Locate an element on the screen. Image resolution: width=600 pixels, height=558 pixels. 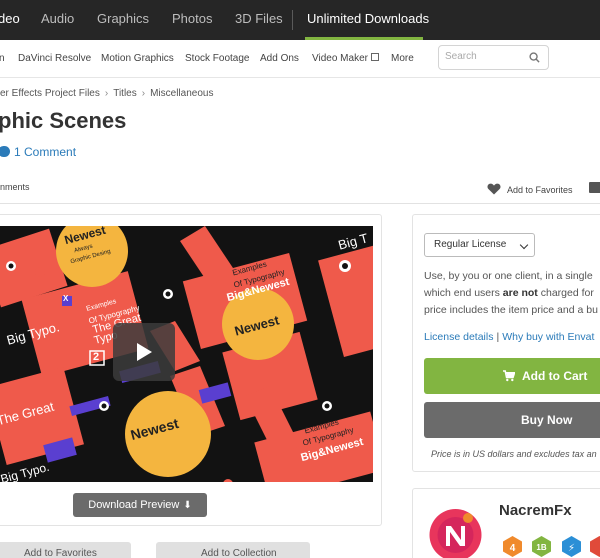
badge-label: ⚡ is located at coordinates (571, 548).